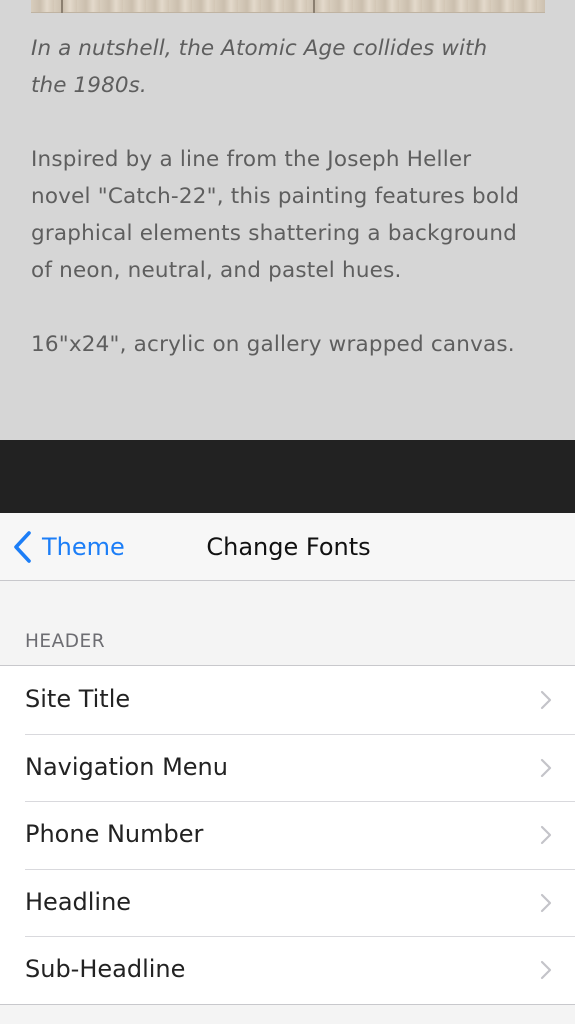  I want to click on list-item-label: Navigation Menu, so click(126, 766).